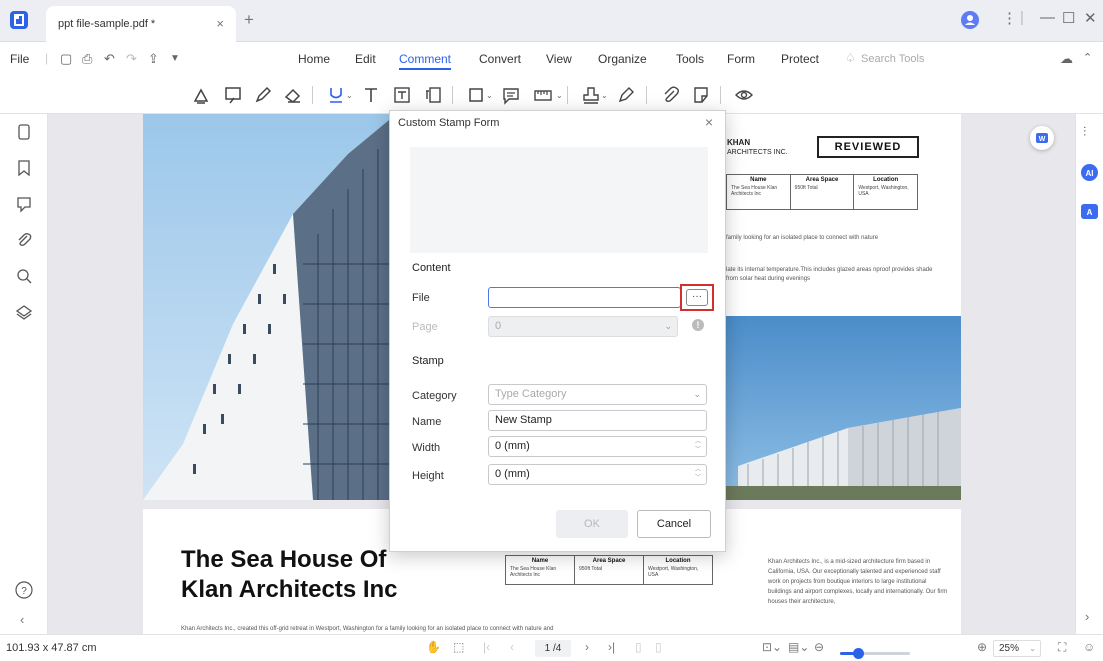 This screenshot has height=661, width=1103. What do you see at coordinates (883, 187) in the screenshot?
I see `table-cell: Location Westport, Washington, USA` at bounding box center [883, 187].